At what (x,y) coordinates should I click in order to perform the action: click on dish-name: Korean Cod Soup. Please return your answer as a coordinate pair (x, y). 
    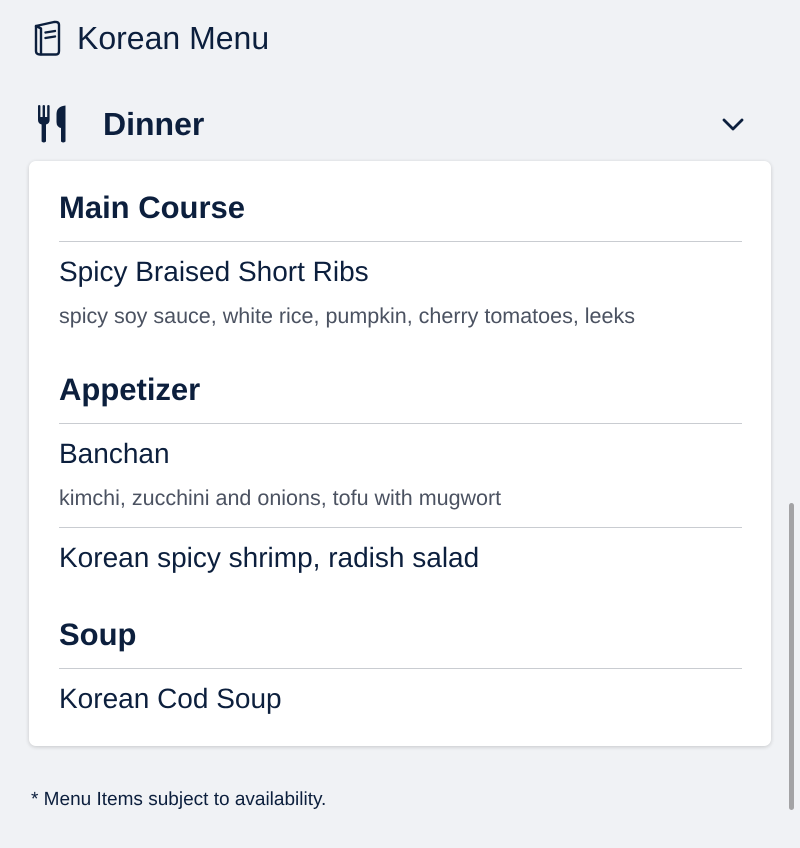
    Looking at the image, I should click on (171, 699).